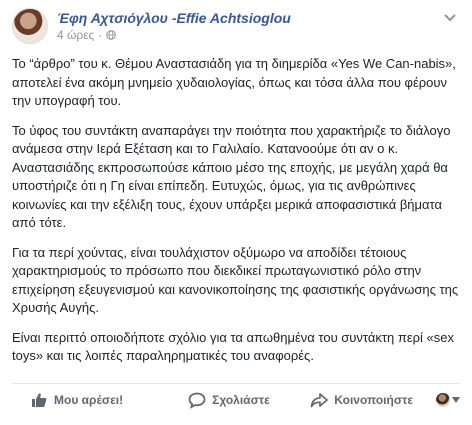 The height and width of the screenshot is (425, 472). I want to click on caret-down-icon, so click(456, 400).